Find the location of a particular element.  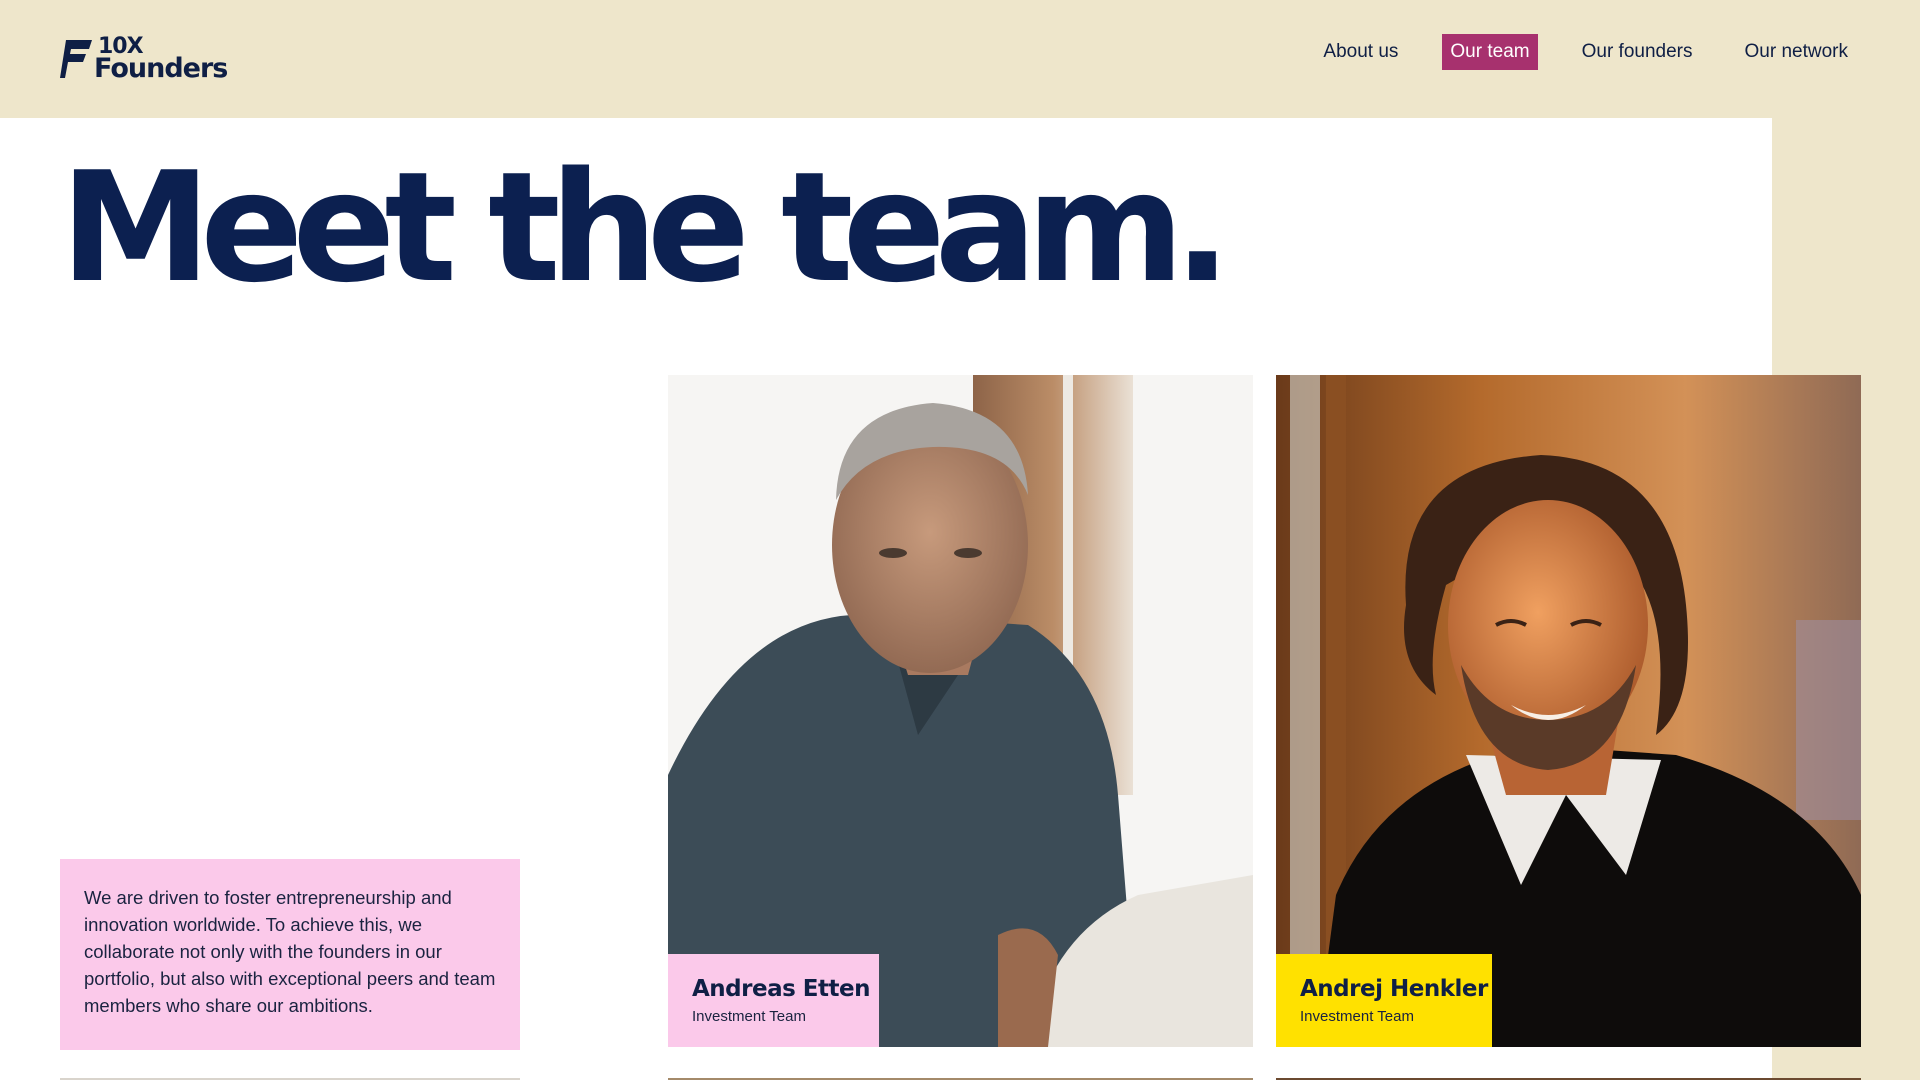

team-member-name: Andrej Henkler is located at coordinates (1394, 989).